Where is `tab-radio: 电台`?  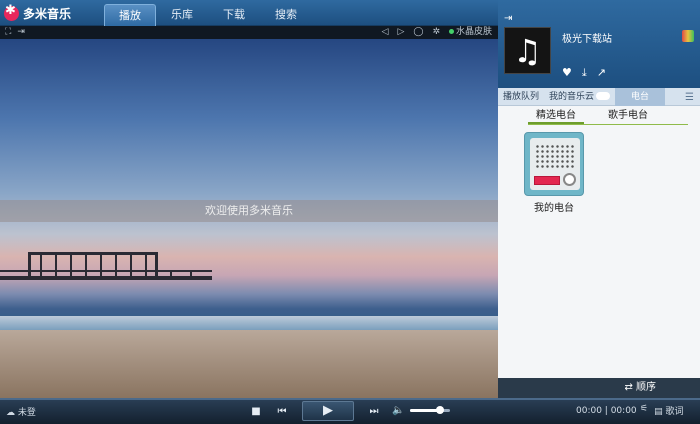
tab-radio: 电台 is located at coordinates (640, 96).